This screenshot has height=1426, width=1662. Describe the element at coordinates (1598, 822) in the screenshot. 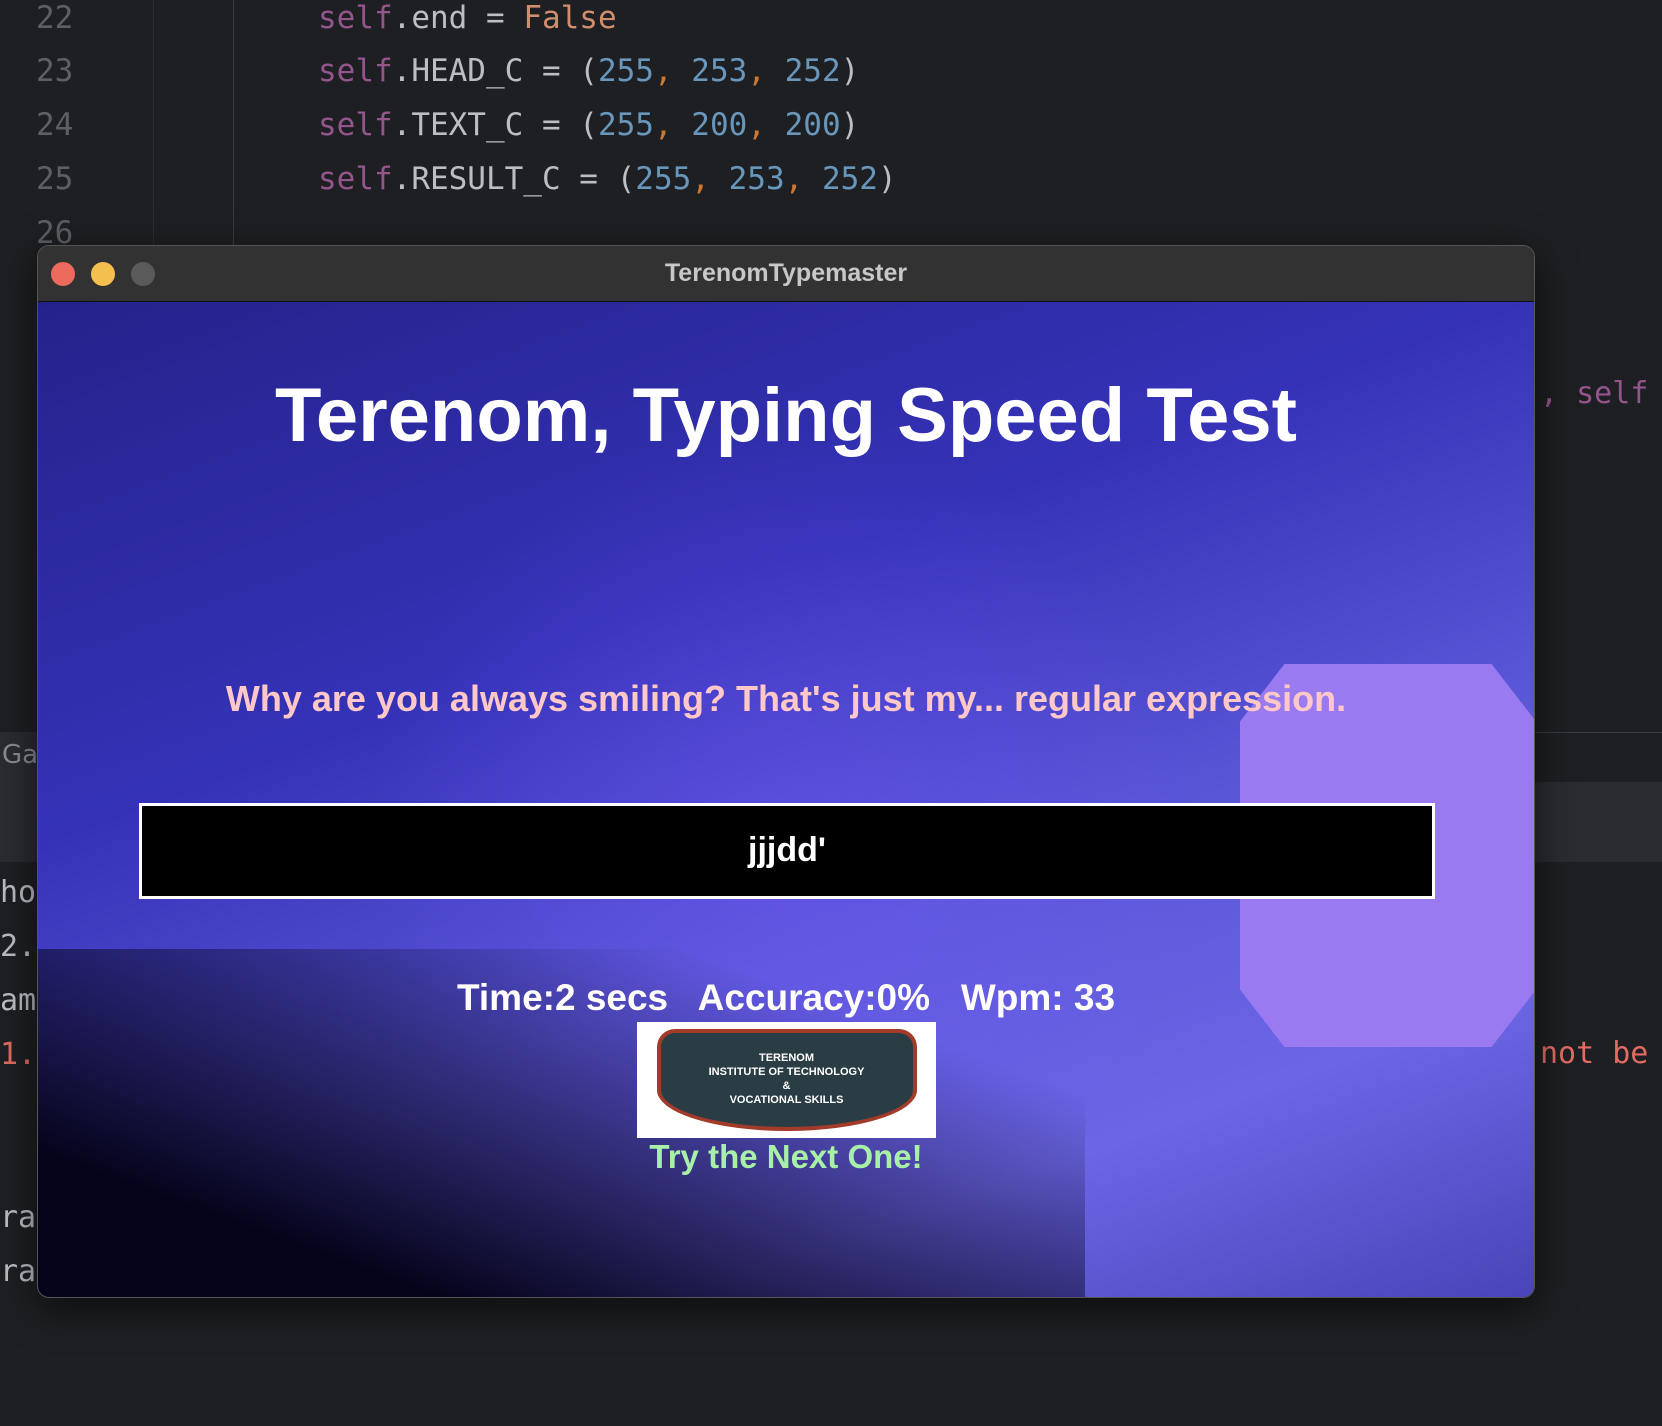

I see `panel-header` at that location.